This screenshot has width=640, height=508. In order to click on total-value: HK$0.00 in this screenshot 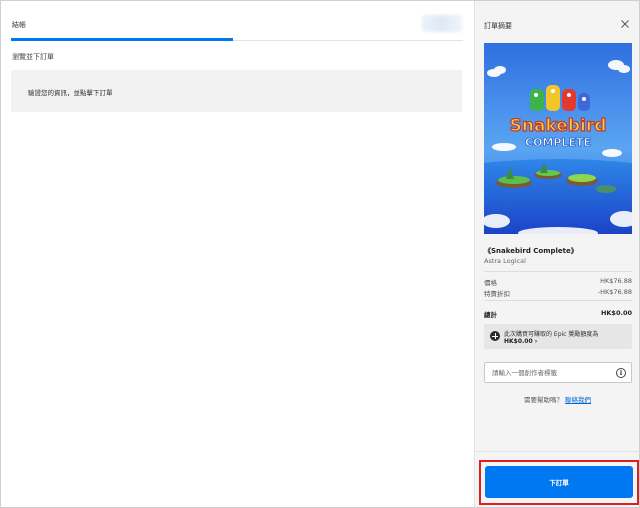, I will do `click(616, 313)`.